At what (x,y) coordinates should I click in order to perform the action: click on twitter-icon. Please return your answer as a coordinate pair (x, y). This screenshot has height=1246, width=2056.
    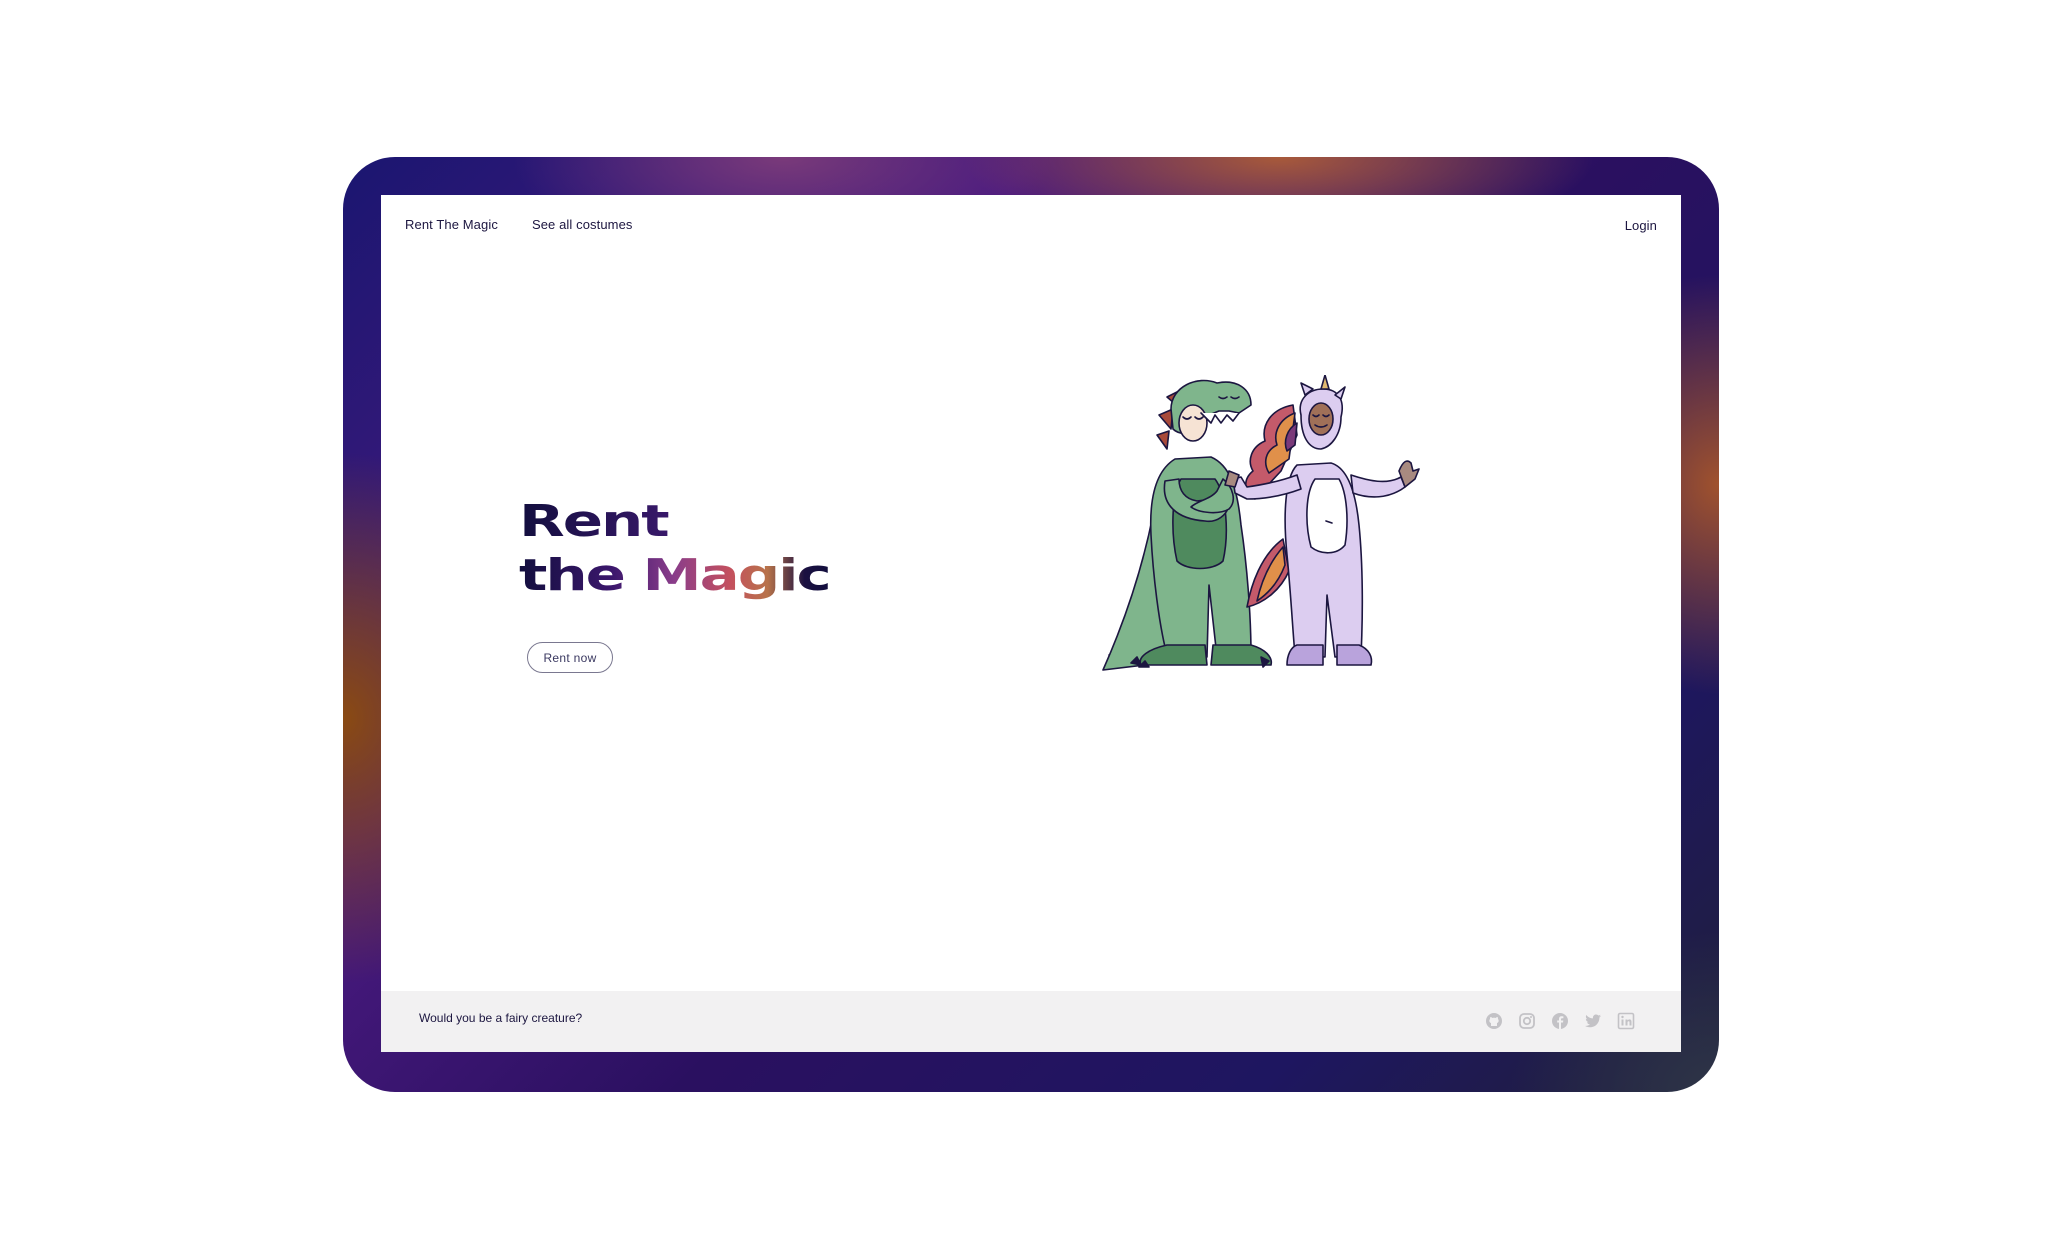
    Looking at the image, I should click on (1593, 1021).